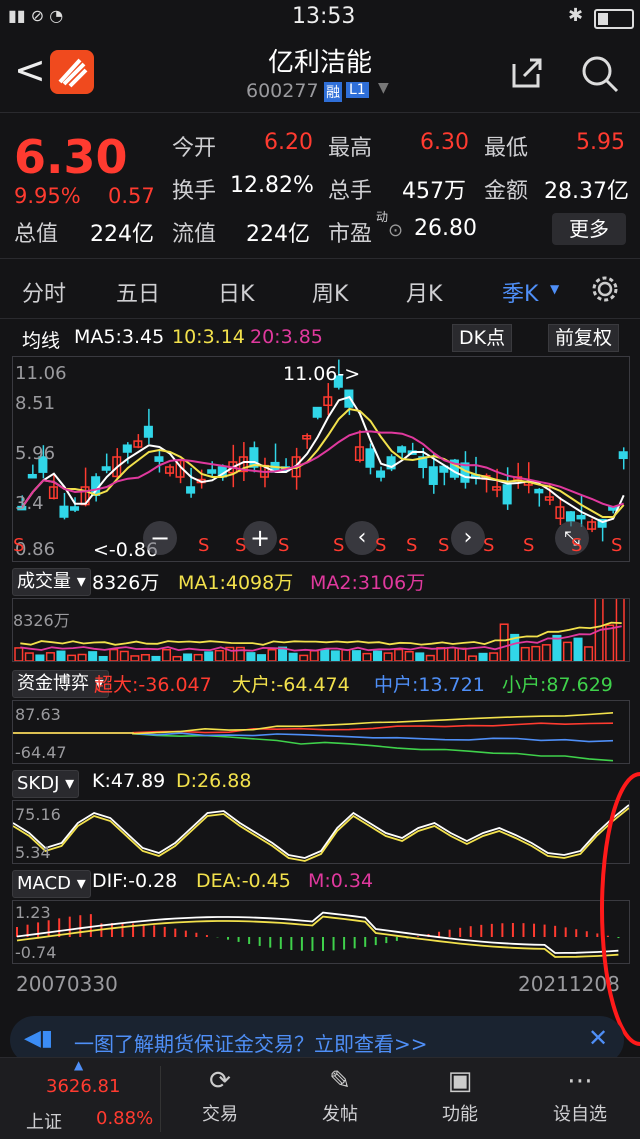  What do you see at coordinates (321, 630) in the screenshot?
I see `volume-chart: 8326万` at bounding box center [321, 630].